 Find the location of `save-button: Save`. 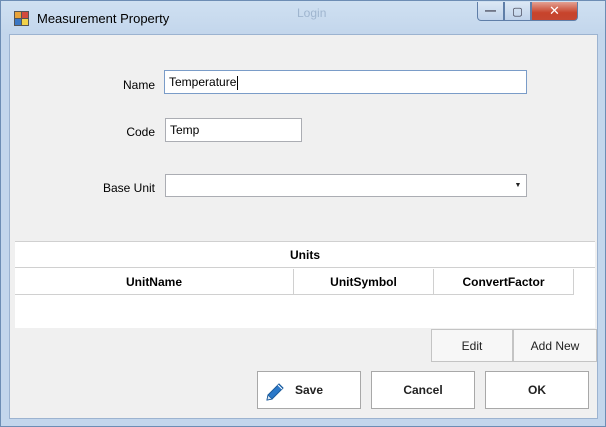

save-button: Save is located at coordinates (309, 390).